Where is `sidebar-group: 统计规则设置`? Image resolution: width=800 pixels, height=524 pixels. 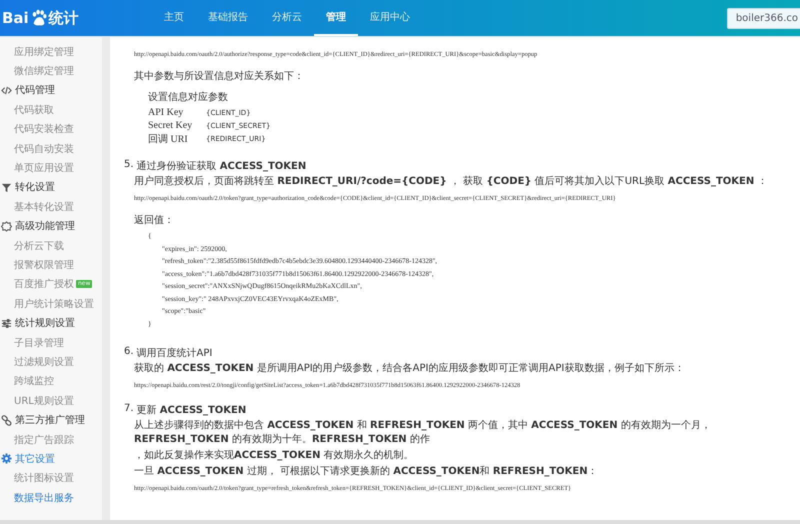
sidebar-group: 统计规则设置 is located at coordinates (45, 323).